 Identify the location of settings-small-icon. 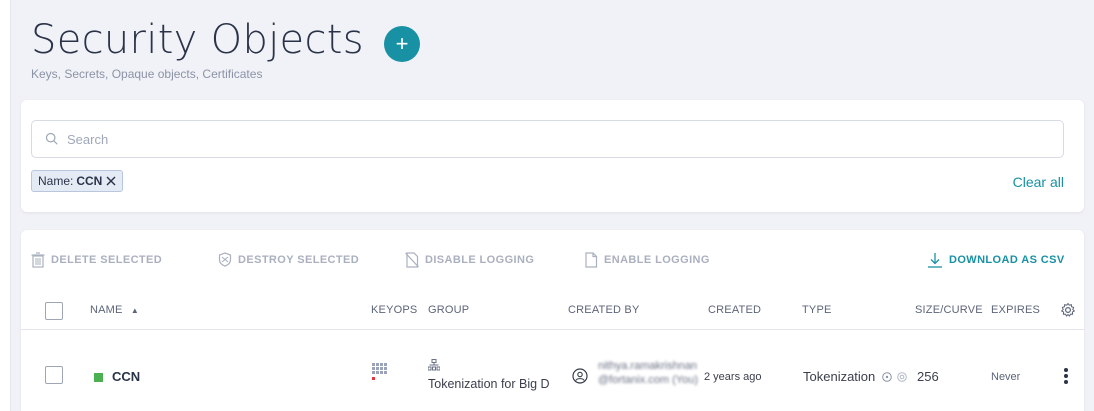
(901, 377).